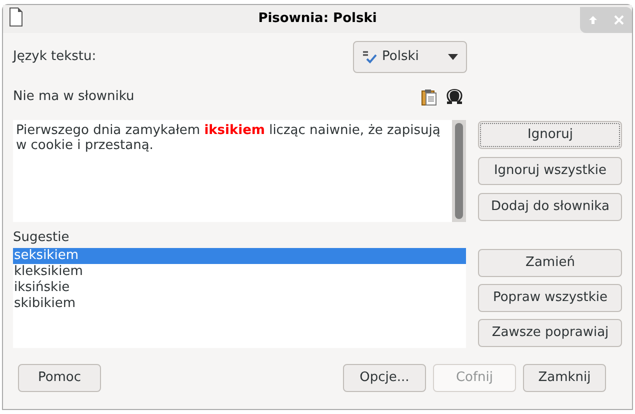 The width and height of the screenshot is (635, 414). I want to click on suggestions-label: Sugestie, so click(41, 238).